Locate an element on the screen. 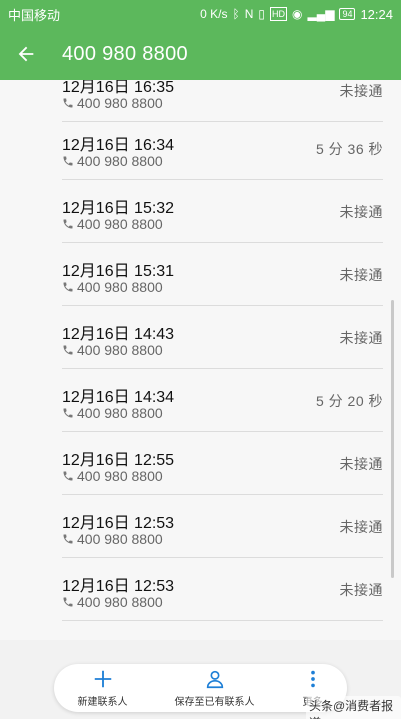  new-contact-button: 新建联系人 is located at coordinates (103, 688).